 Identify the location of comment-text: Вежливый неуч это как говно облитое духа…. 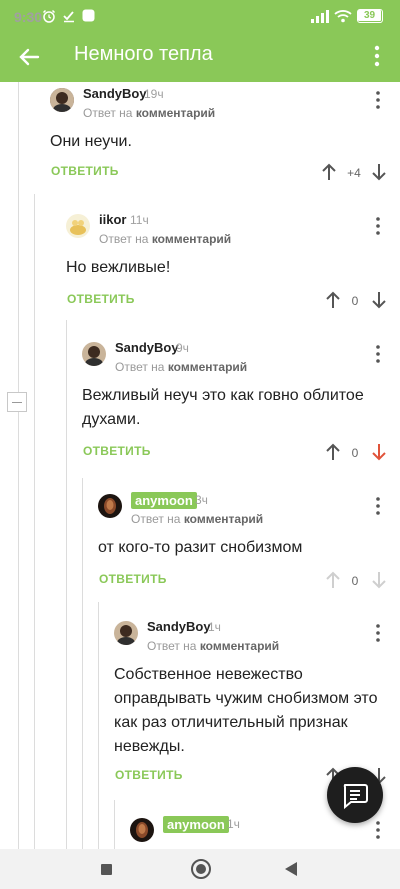
(223, 407).